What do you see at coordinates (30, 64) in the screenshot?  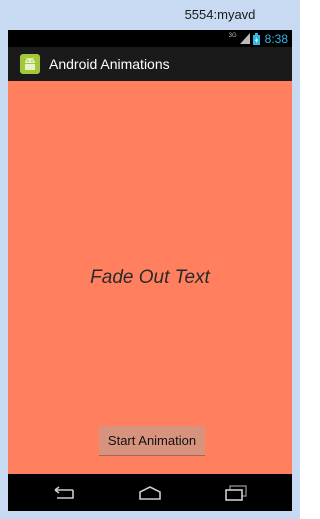 I see `android-app-icon` at bounding box center [30, 64].